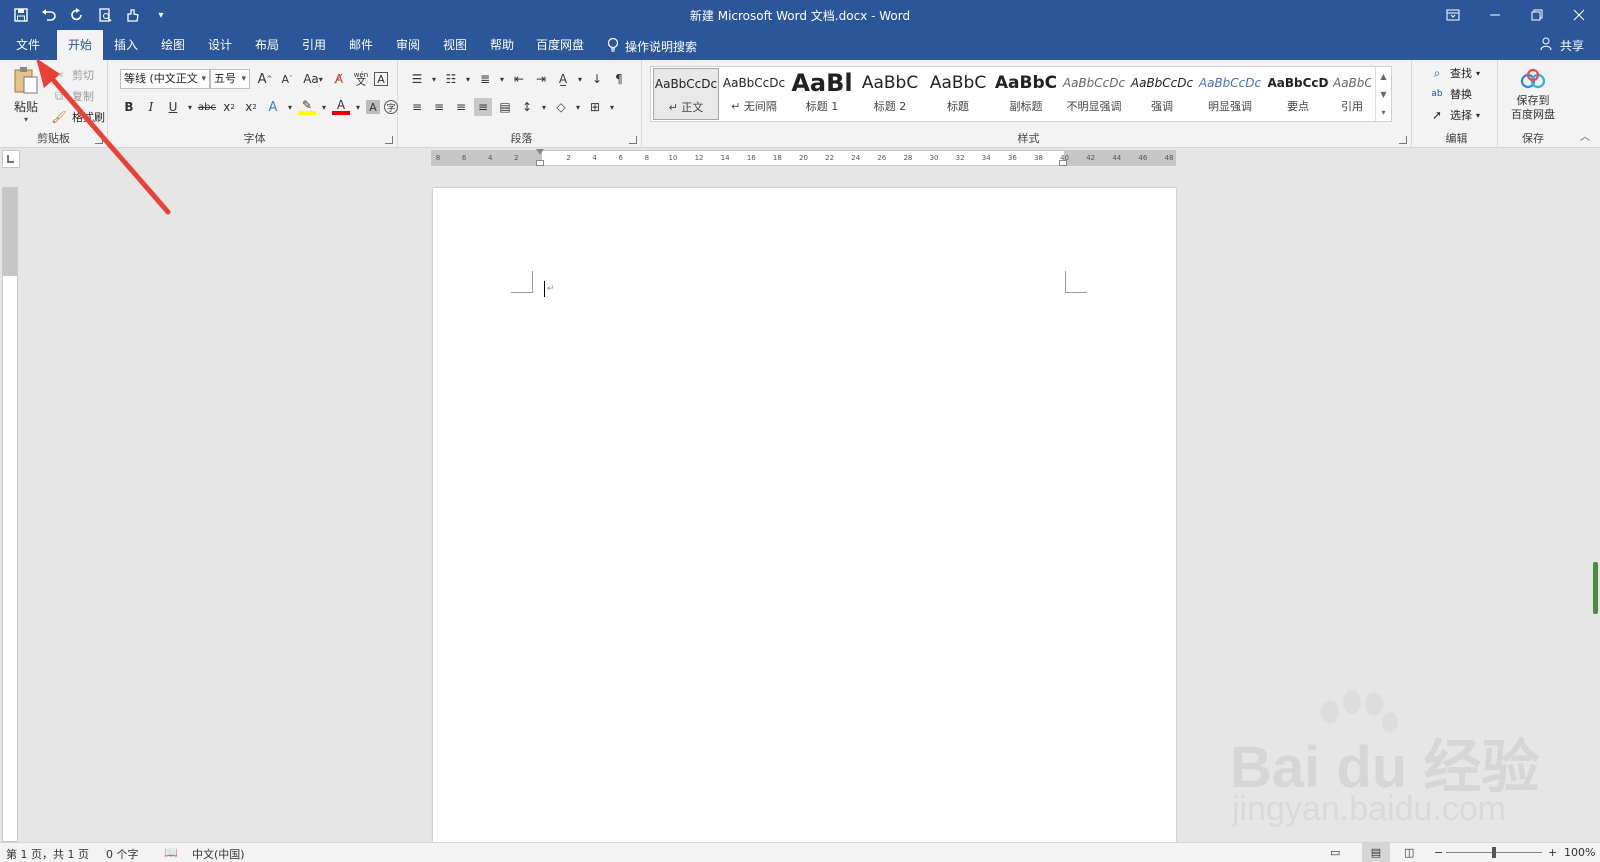  What do you see at coordinates (417, 107) in the screenshot?
I see `align-left-icon: ≡` at bounding box center [417, 107].